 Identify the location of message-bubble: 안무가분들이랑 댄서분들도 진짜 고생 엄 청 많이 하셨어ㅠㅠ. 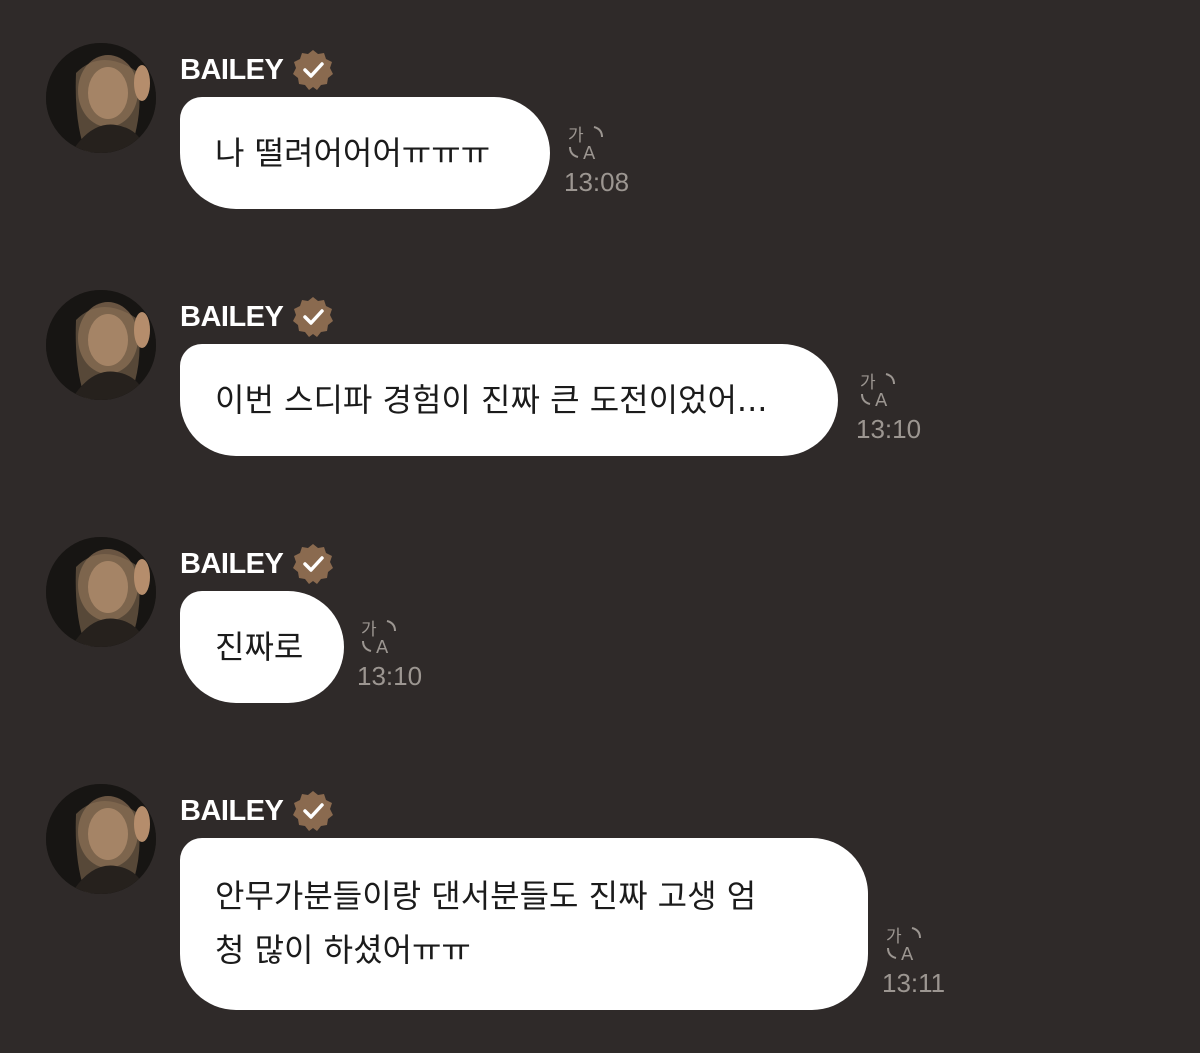
(524, 924).